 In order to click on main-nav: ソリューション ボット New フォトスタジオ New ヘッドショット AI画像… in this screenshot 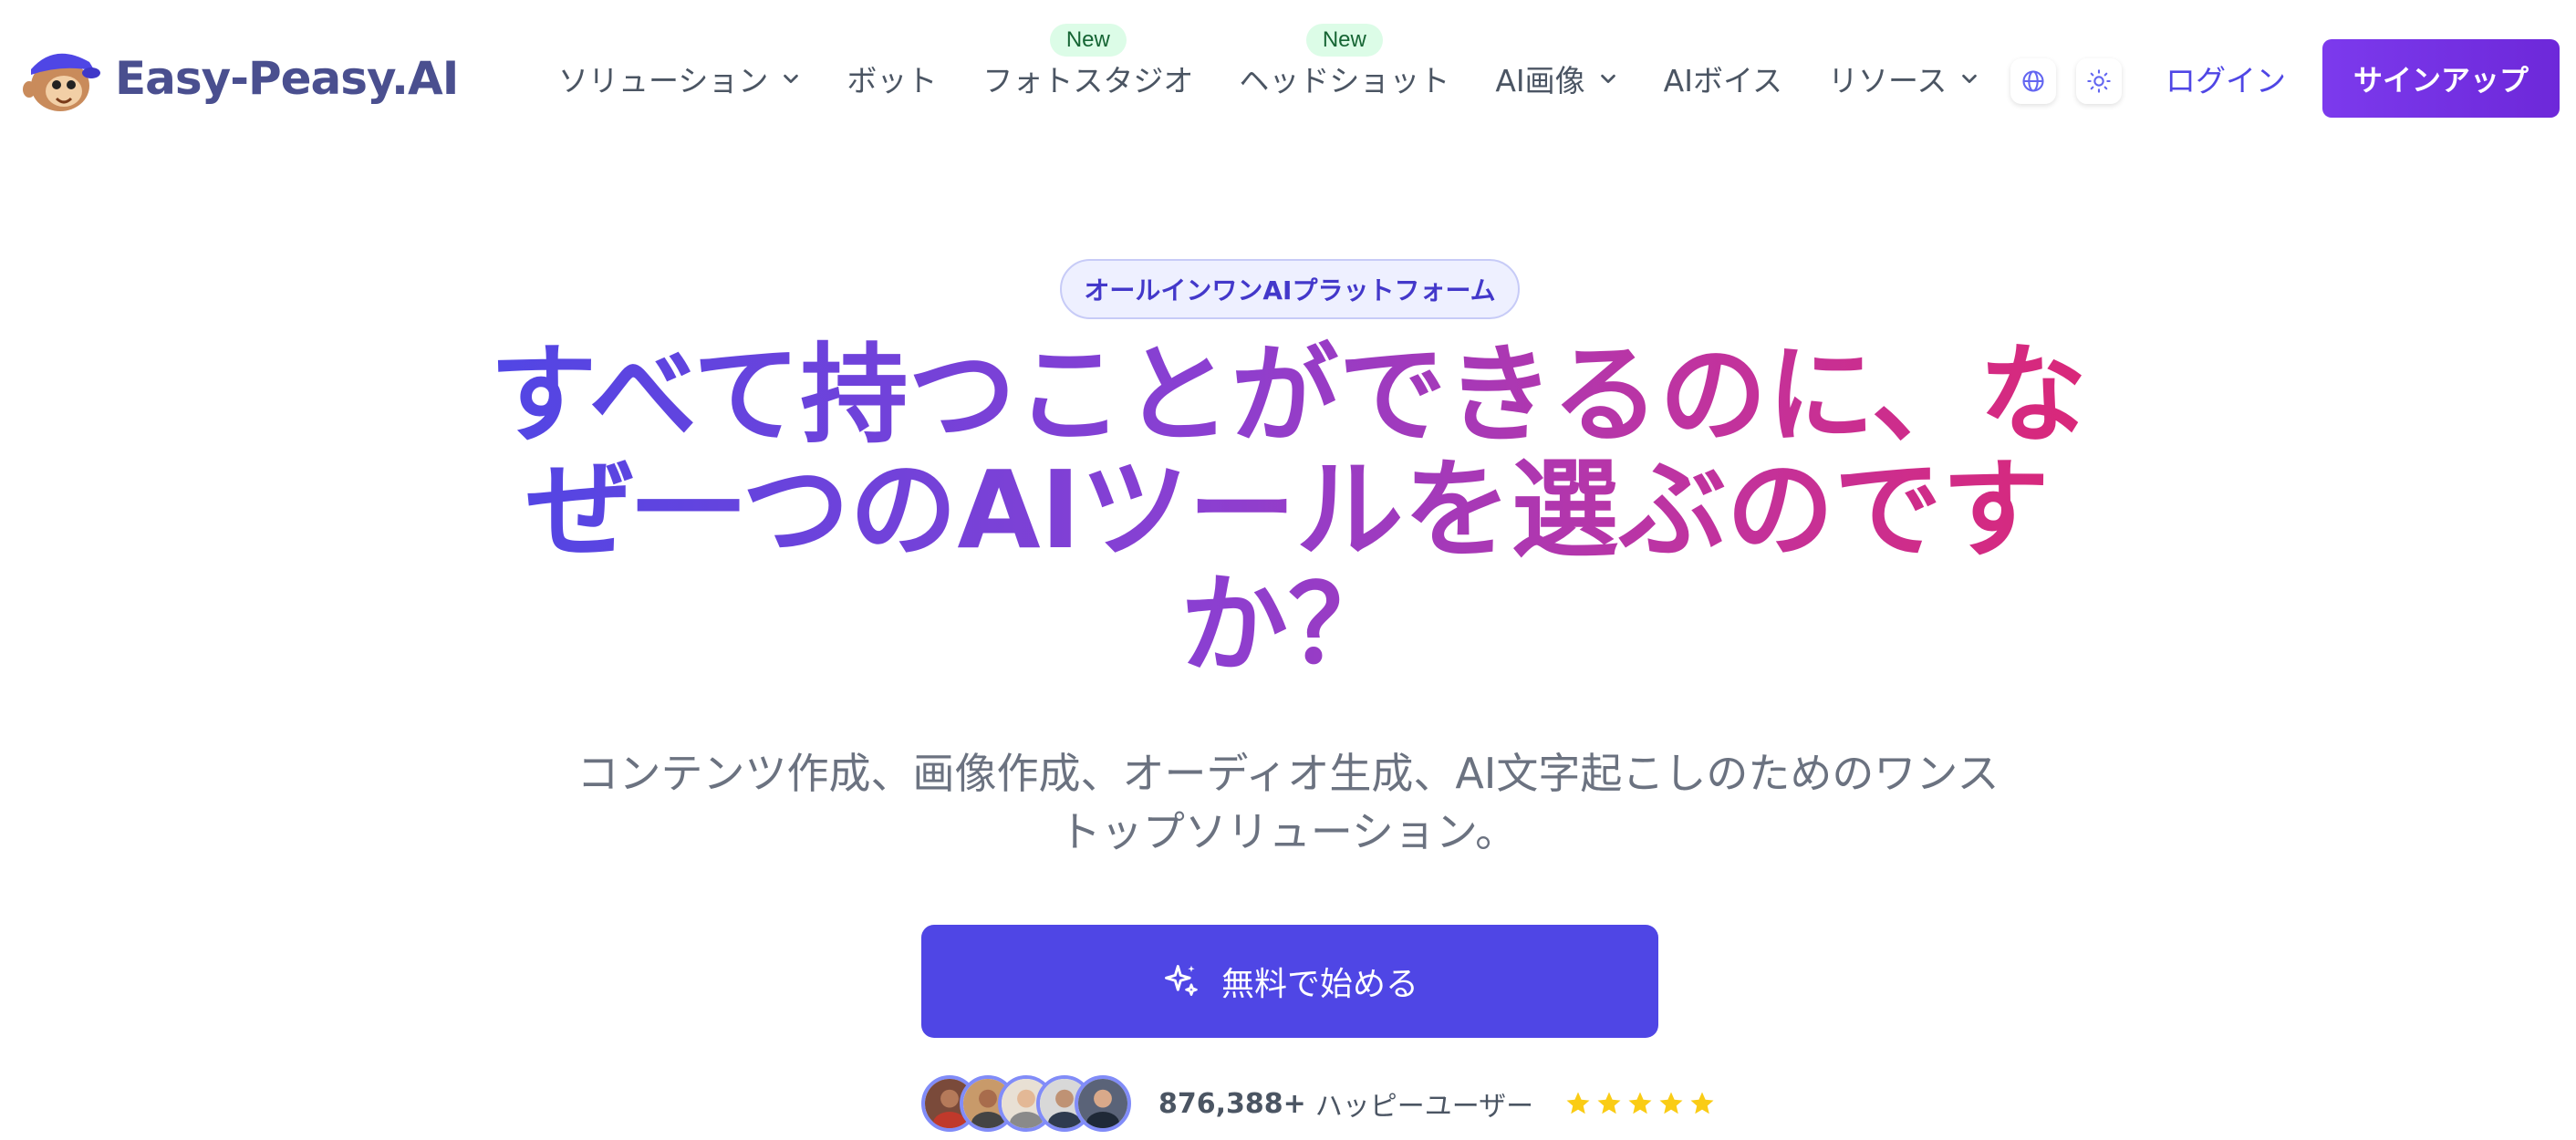, I will do `click(1291, 64)`.